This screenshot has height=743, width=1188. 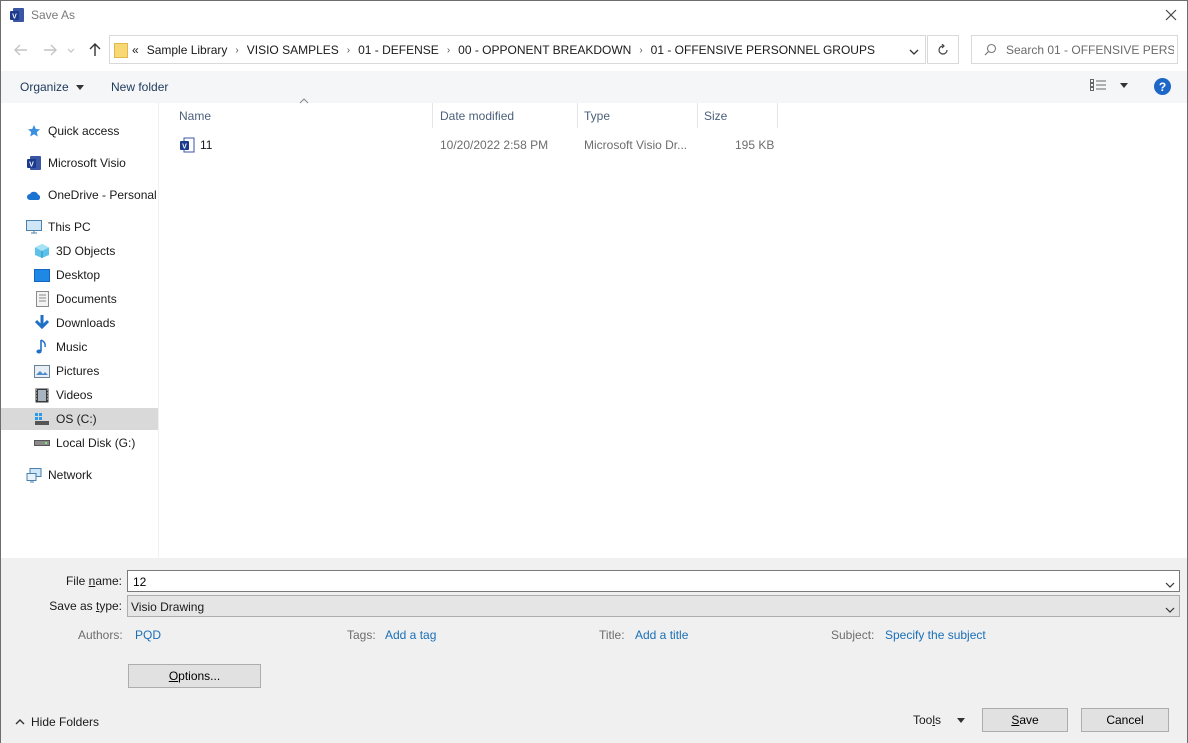 I want to click on breadcrumb-sample-library: Sample Library, so click(x=187, y=50).